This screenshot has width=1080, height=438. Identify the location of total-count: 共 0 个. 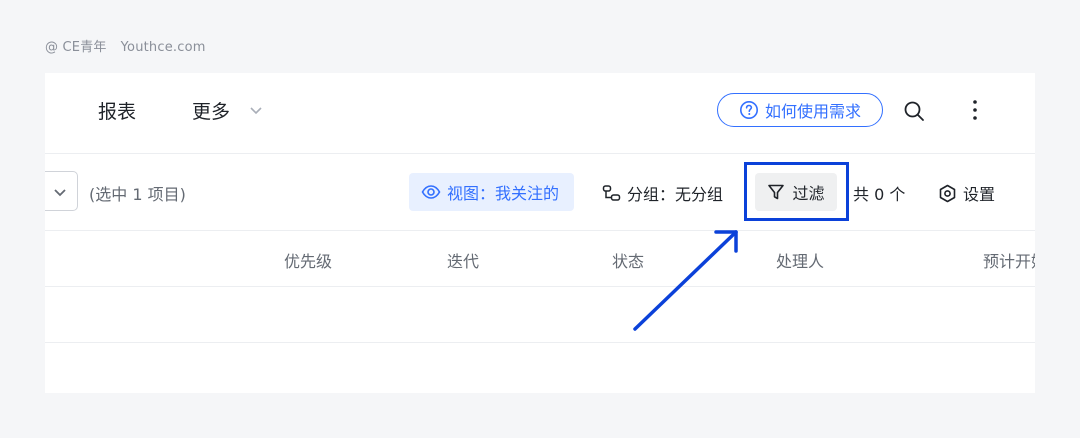
(879, 194).